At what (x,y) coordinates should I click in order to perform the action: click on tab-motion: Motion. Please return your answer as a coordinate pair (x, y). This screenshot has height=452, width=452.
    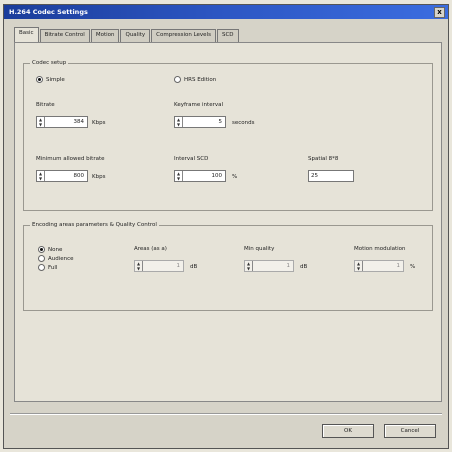
    Looking at the image, I should click on (105, 36).